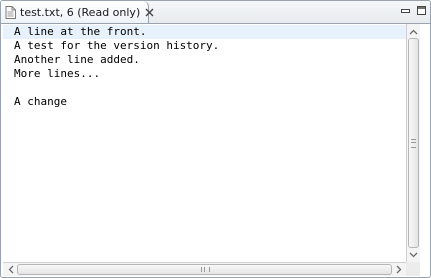 Image resolution: width=431 pixels, height=278 pixels. Describe the element at coordinates (10, 269) in the screenshot. I see `scroll-left-arrow-icon` at that location.